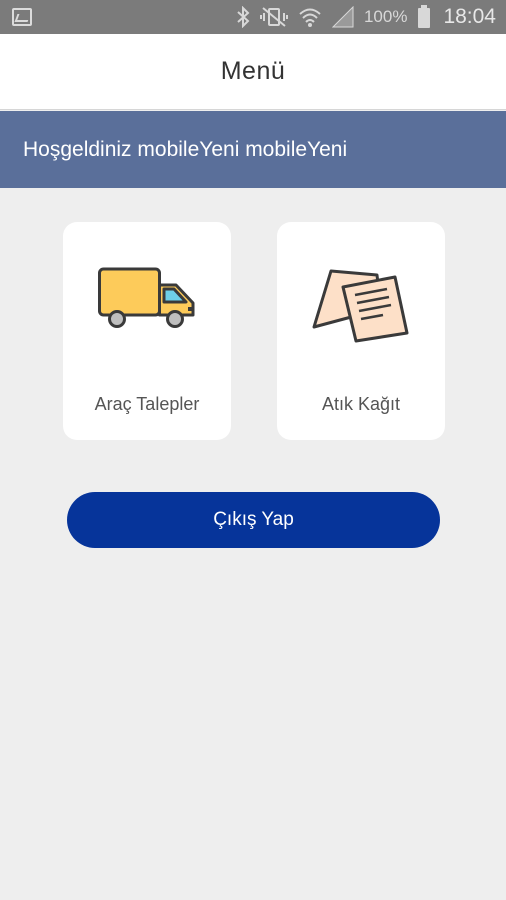 This screenshot has width=506, height=900. Describe the element at coordinates (361, 309) in the screenshot. I see `papers-icon` at that location.